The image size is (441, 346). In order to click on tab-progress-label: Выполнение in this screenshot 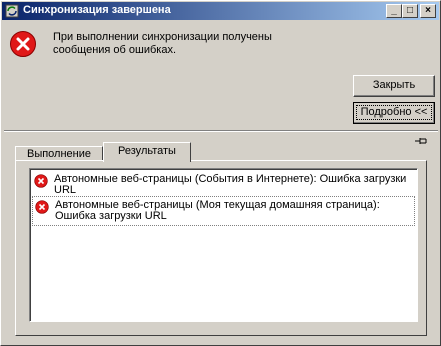, I will do `click(59, 154)`.